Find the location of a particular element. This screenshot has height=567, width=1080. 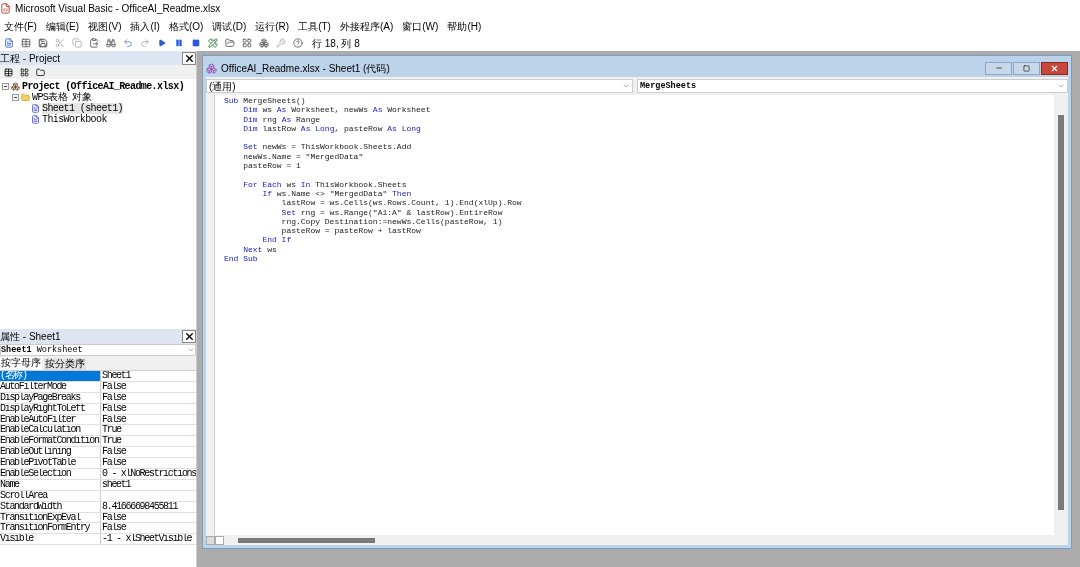

code-line: pasteRow = 1 is located at coordinates (271, 166).